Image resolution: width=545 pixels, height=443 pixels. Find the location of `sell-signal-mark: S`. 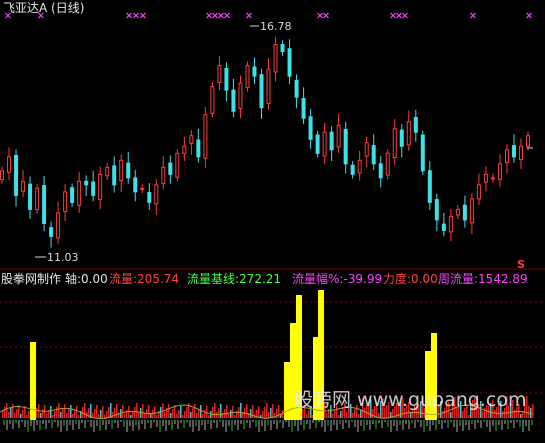

sell-signal-mark: S is located at coordinates (521, 264).